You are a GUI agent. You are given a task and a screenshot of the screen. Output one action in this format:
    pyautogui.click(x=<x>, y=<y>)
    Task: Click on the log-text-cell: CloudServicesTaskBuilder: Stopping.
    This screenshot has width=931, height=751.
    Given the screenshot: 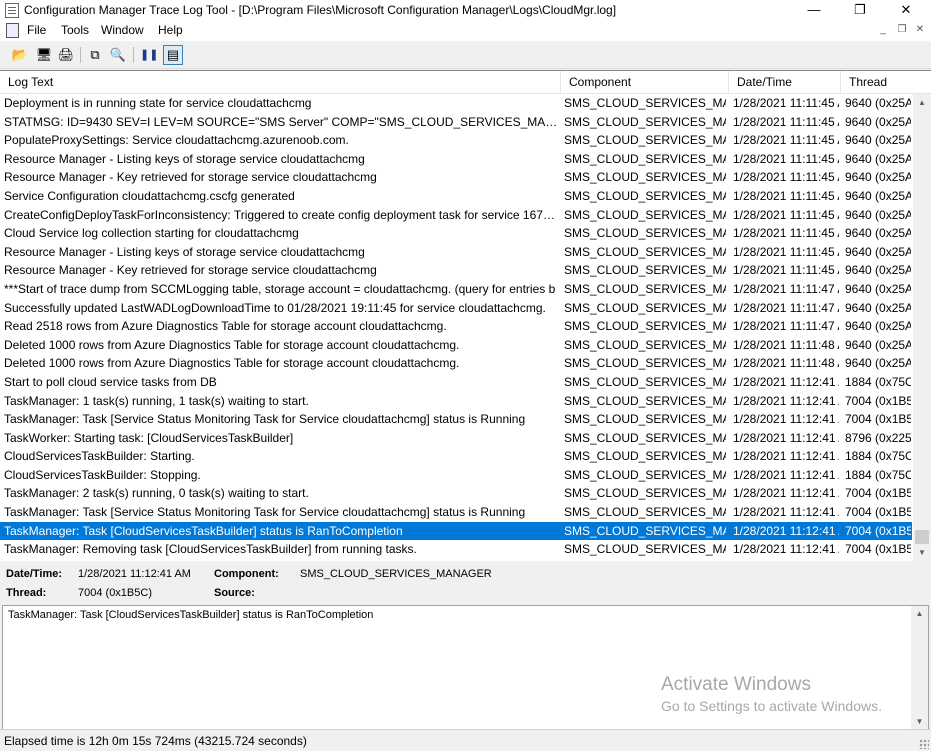 What is the action you would take?
    pyautogui.click(x=102, y=474)
    